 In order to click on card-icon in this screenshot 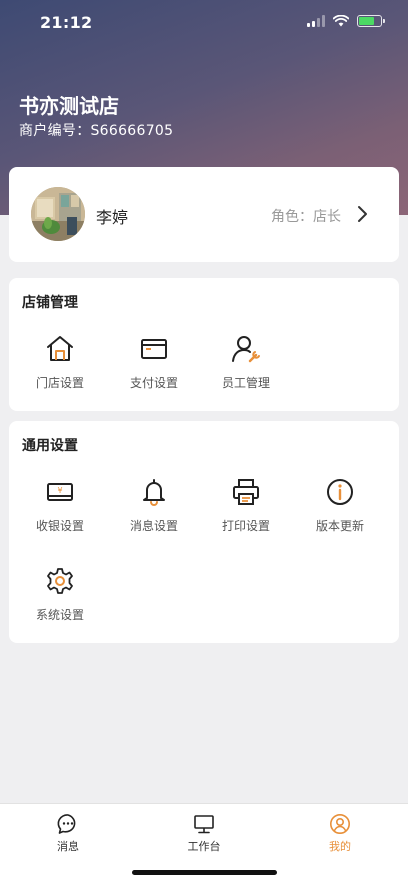, I will do `click(154, 349)`.